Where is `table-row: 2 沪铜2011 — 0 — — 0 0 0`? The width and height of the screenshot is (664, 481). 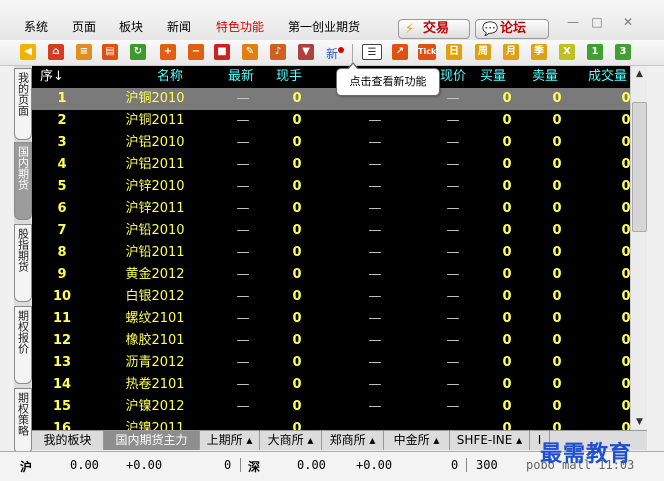 table-row: 2 沪铜2011 — 0 — — 0 0 0 is located at coordinates (331, 121).